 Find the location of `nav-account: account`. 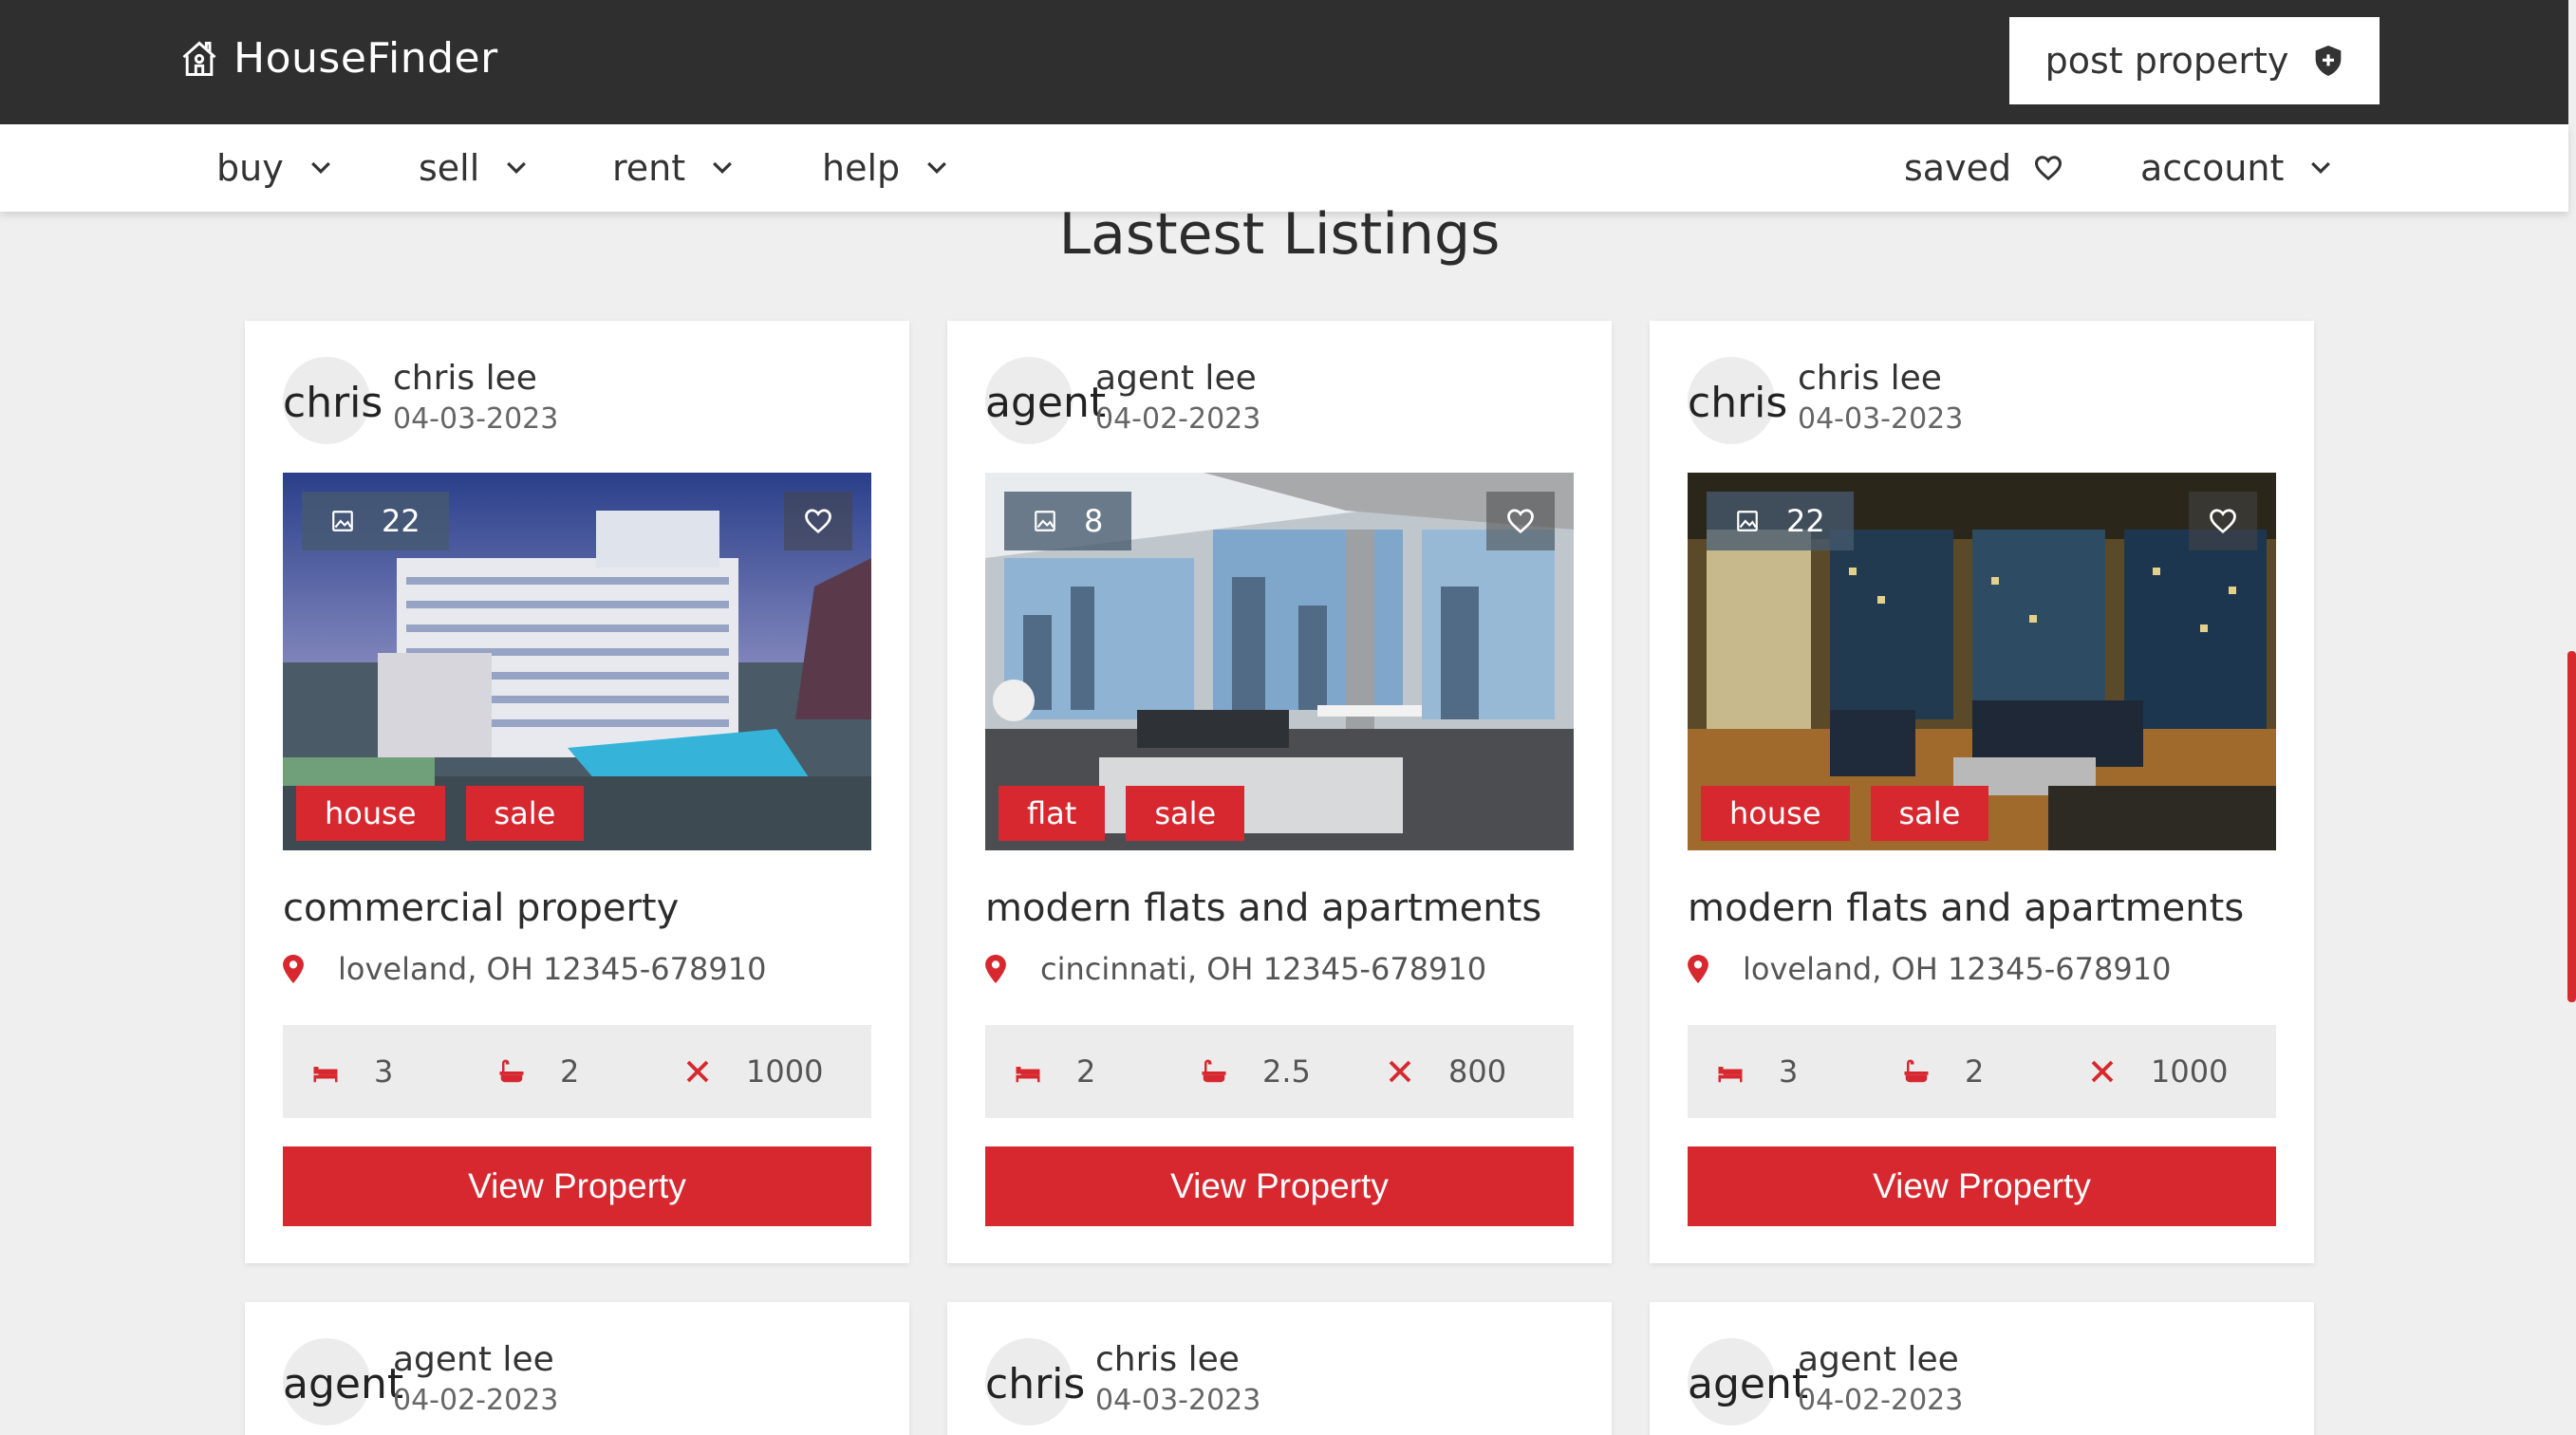

nav-account: account is located at coordinates (2237, 168).